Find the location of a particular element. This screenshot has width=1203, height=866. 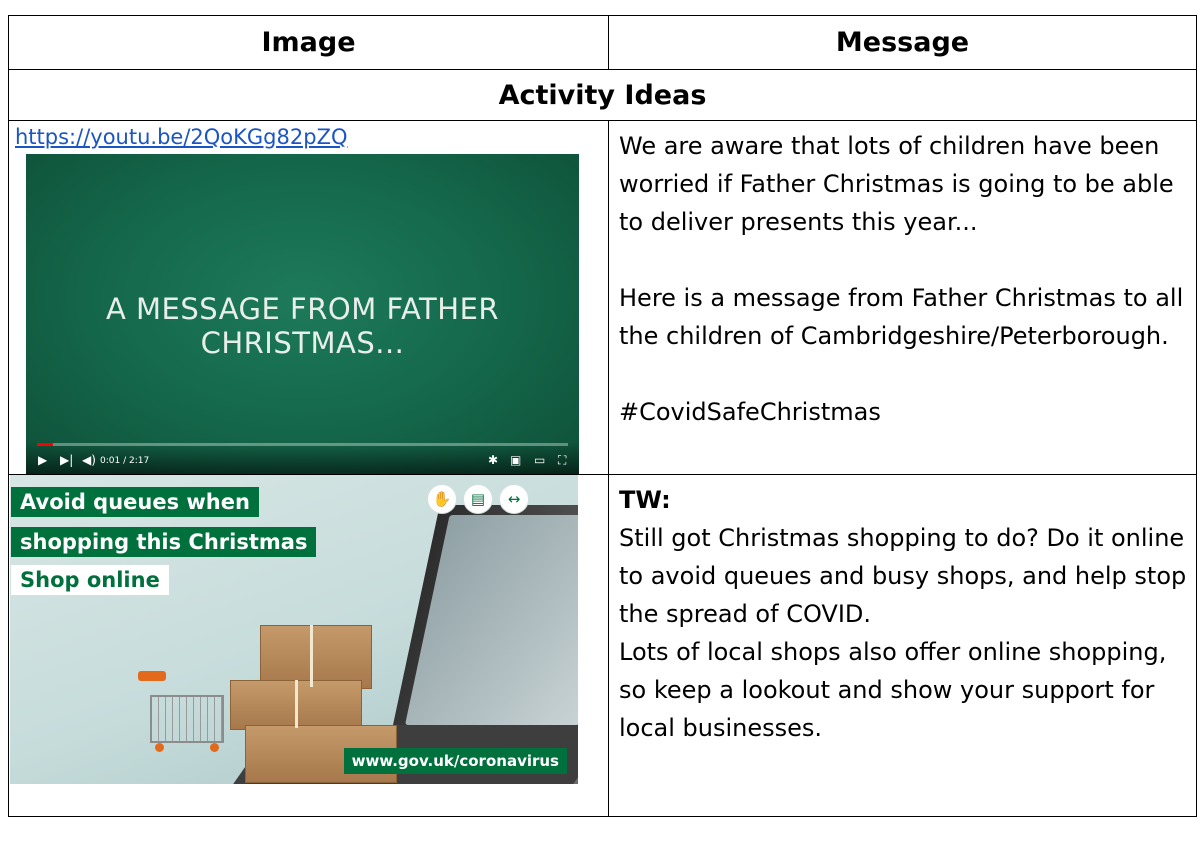

face-mask-icon: ▤ is located at coordinates (478, 499).